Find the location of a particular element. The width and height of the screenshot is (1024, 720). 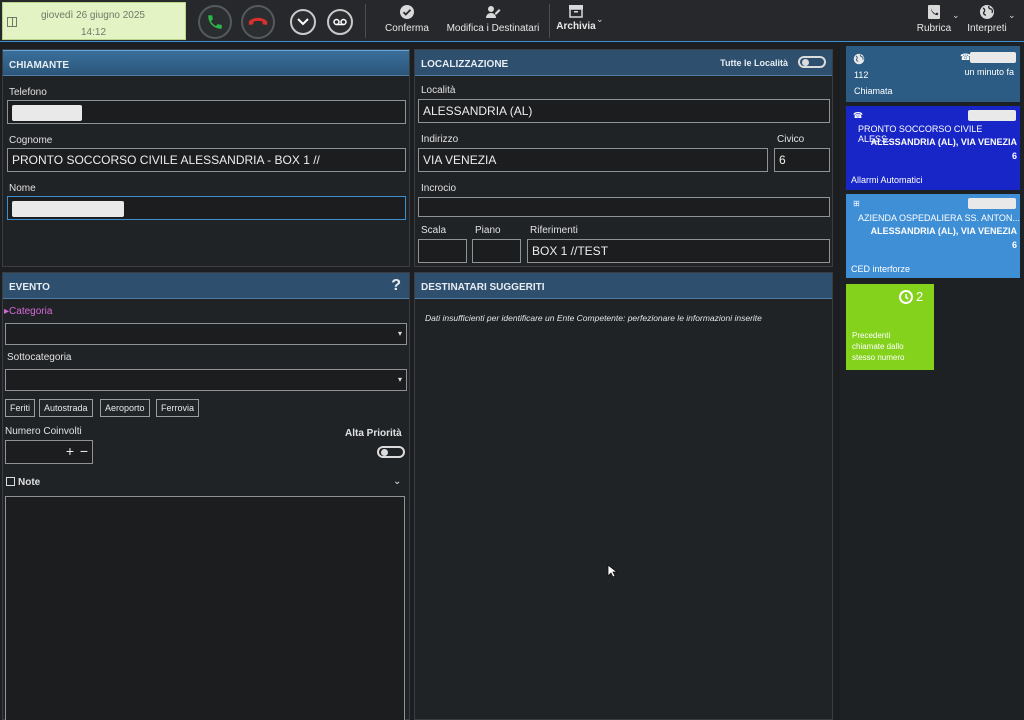

note-textarea is located at coordinates (205, 608).